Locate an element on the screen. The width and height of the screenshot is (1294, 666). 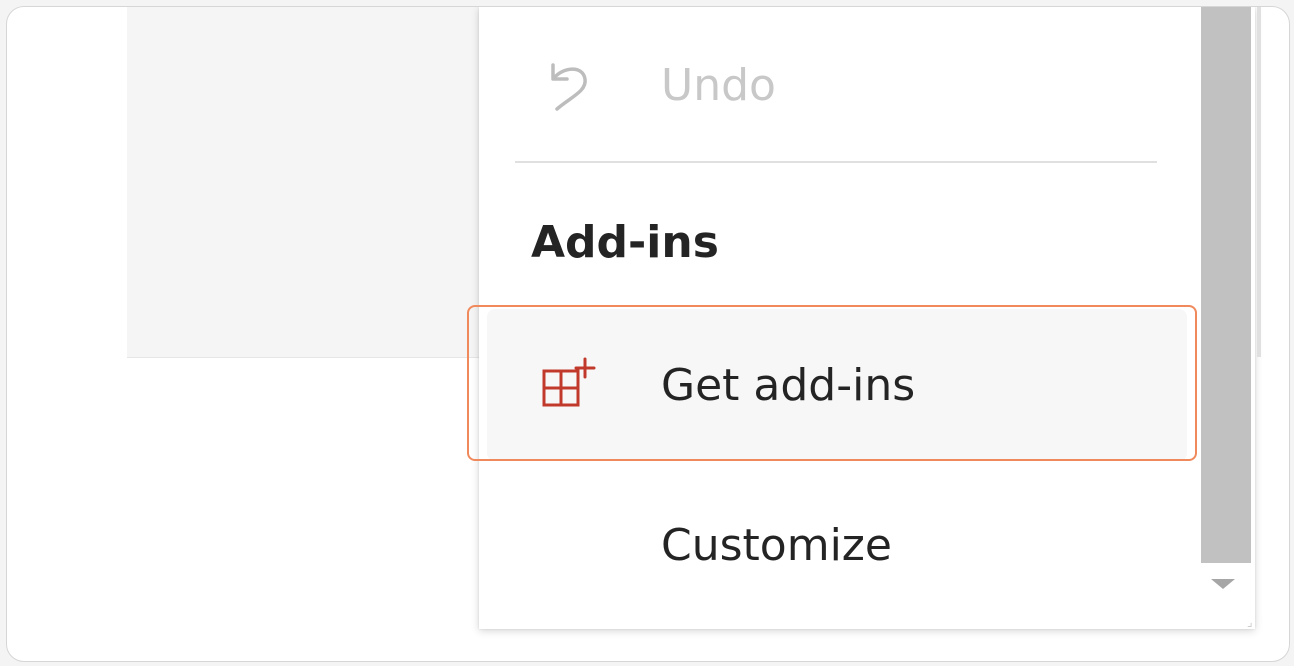
scrollbar-thumb is located at coordinates (1226, 285).